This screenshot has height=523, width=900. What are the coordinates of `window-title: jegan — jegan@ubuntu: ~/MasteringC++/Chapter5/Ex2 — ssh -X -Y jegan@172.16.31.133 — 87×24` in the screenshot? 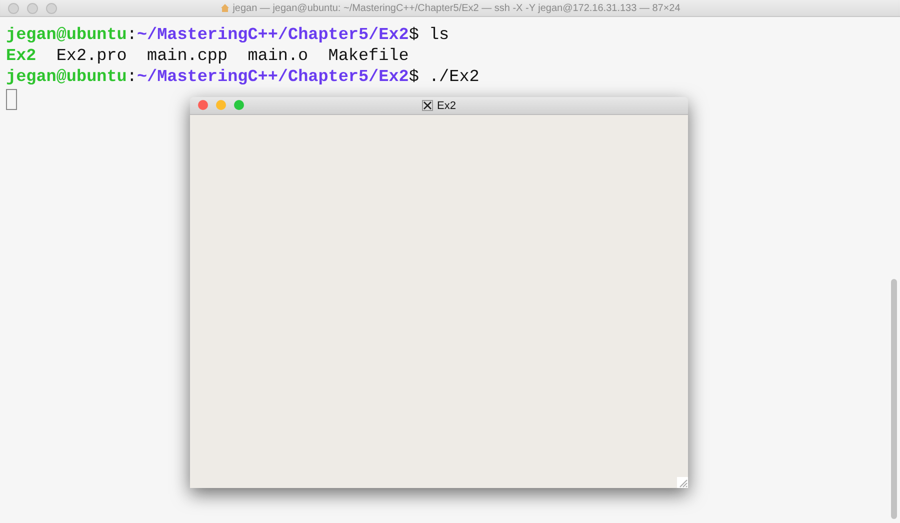 It's located at (450, 8).